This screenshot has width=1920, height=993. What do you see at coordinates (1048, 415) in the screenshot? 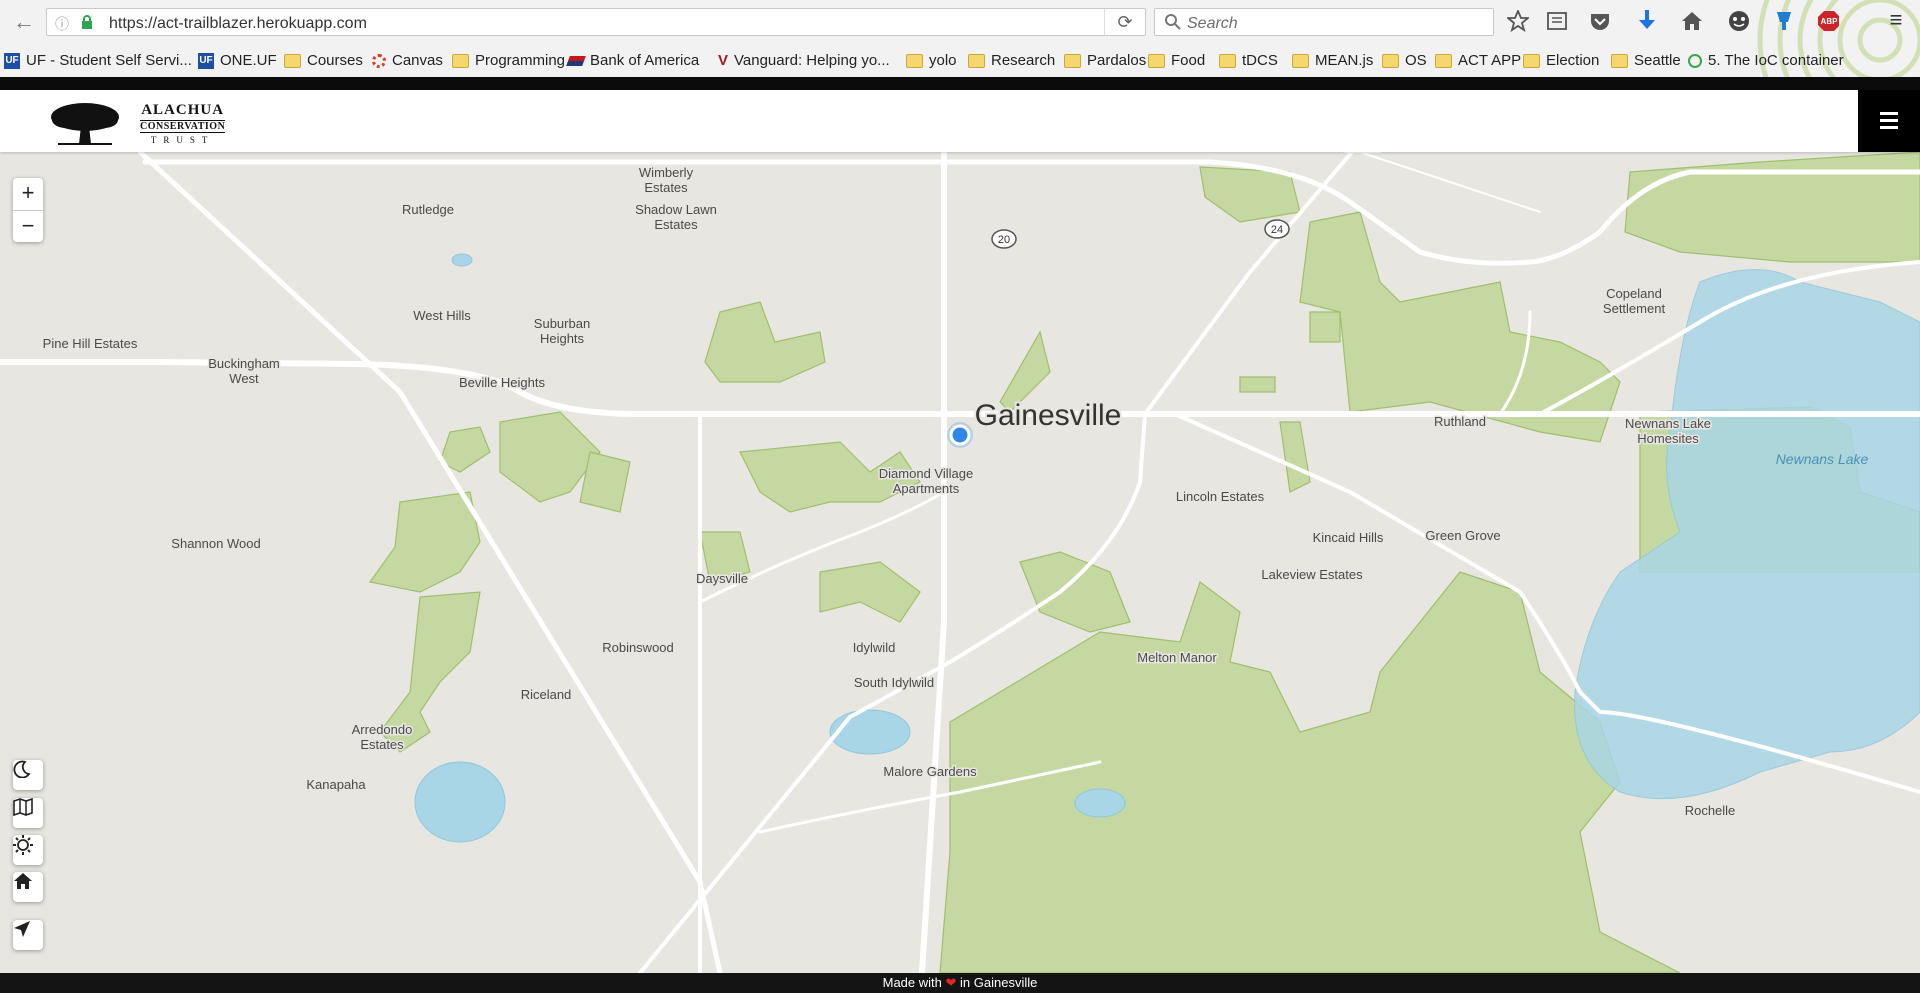
I see `city-label: Gainesville` at bounding box center [1048, 415].